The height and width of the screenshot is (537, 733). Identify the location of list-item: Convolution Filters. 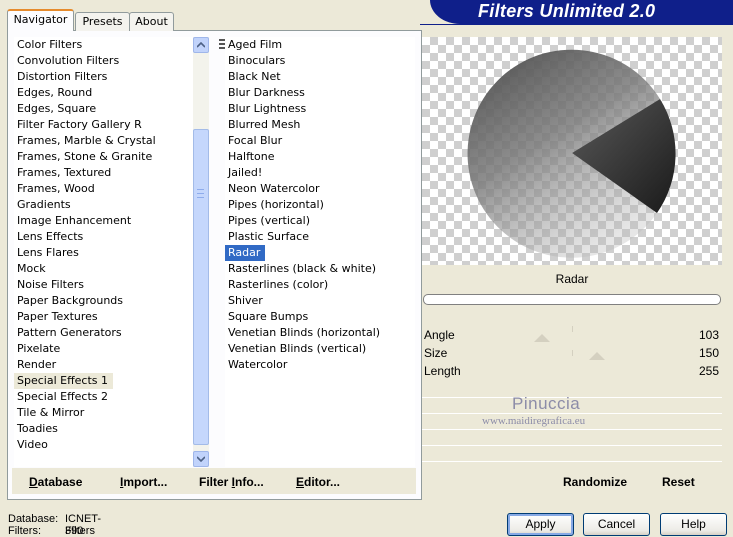
(66, 60).